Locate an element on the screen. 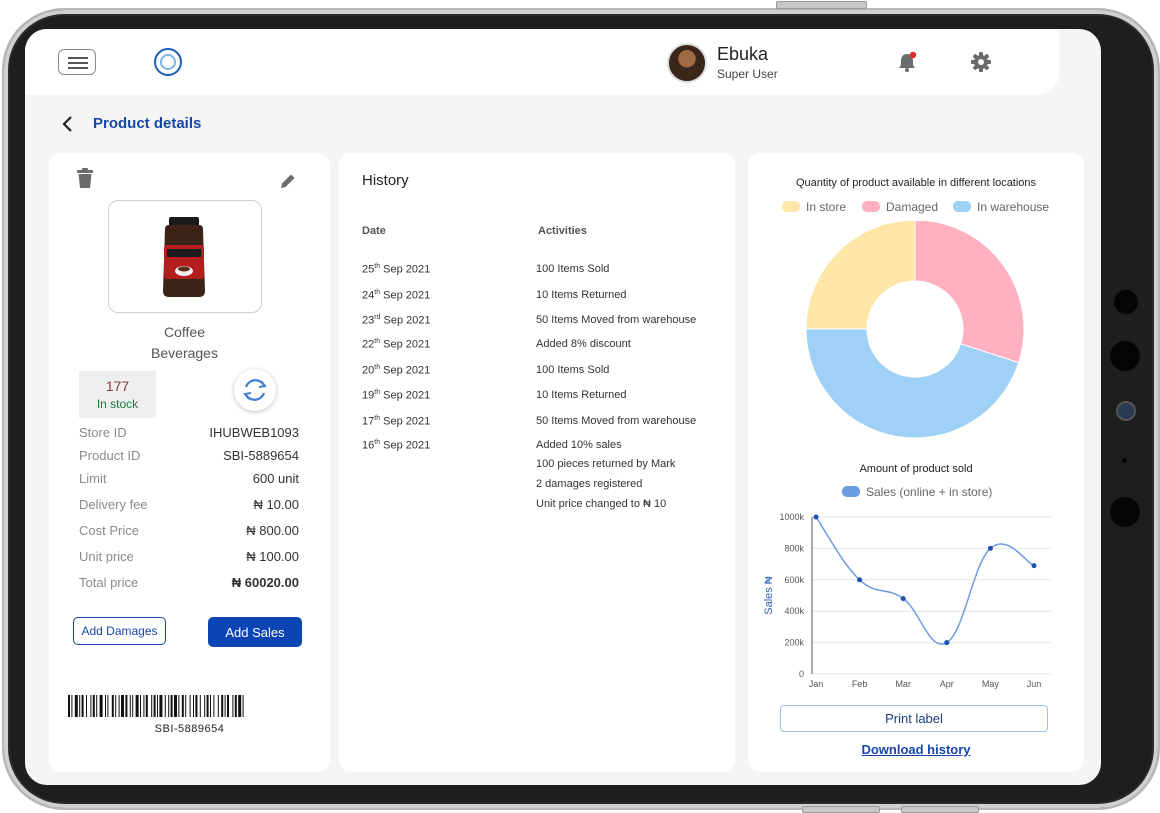  barcode-text: SBI-5889654 is located at coordinates (189, 729).